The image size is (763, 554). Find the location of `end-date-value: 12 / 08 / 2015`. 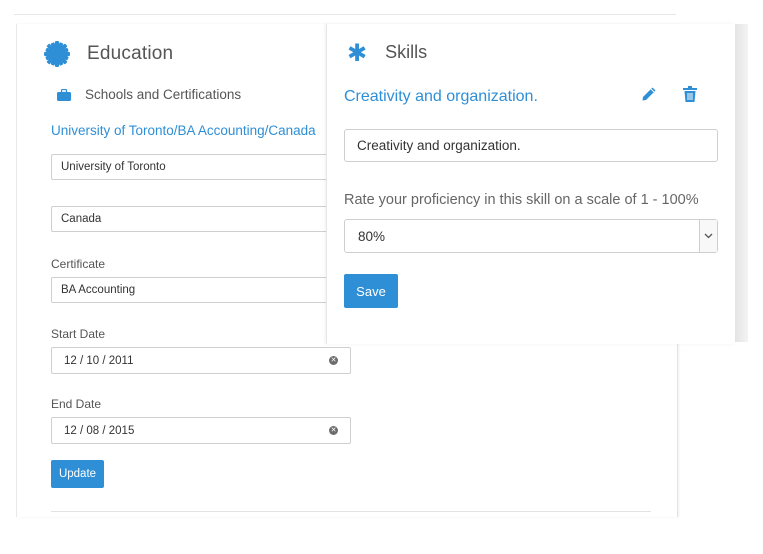

end-date-value: 12 / 08 / 2015 is located at coordinates (99, 430).